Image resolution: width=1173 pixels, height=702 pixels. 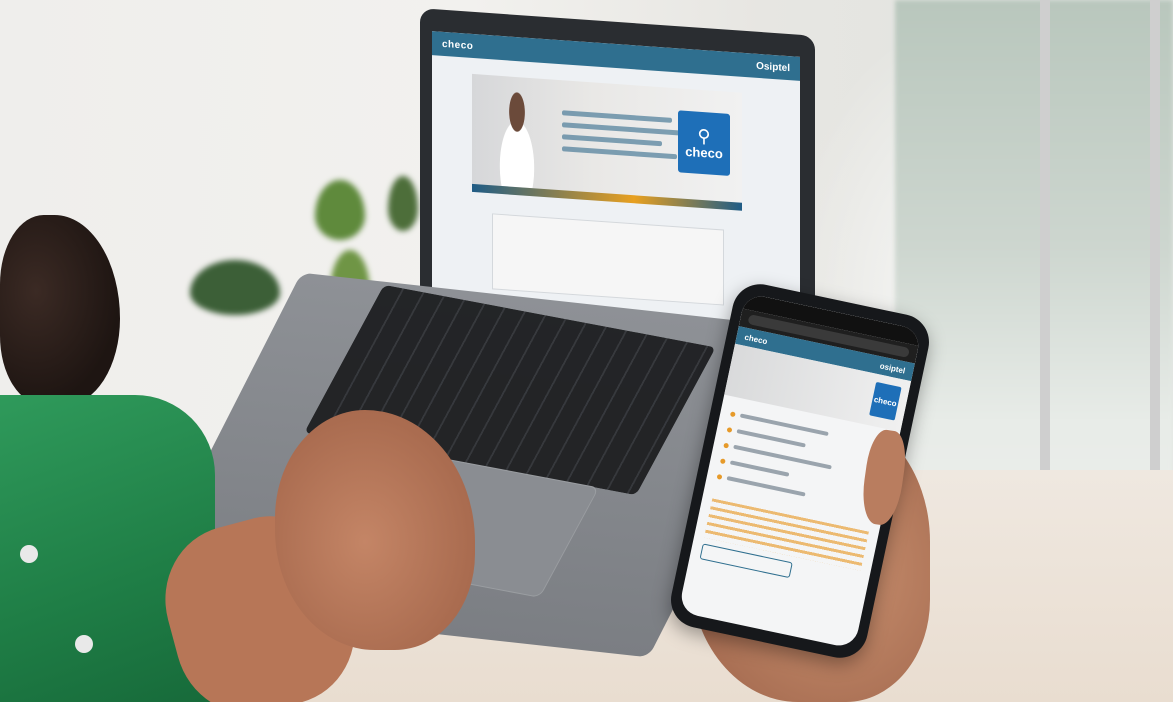 I want to click on hero-stripe, so click(x=607, y=197).